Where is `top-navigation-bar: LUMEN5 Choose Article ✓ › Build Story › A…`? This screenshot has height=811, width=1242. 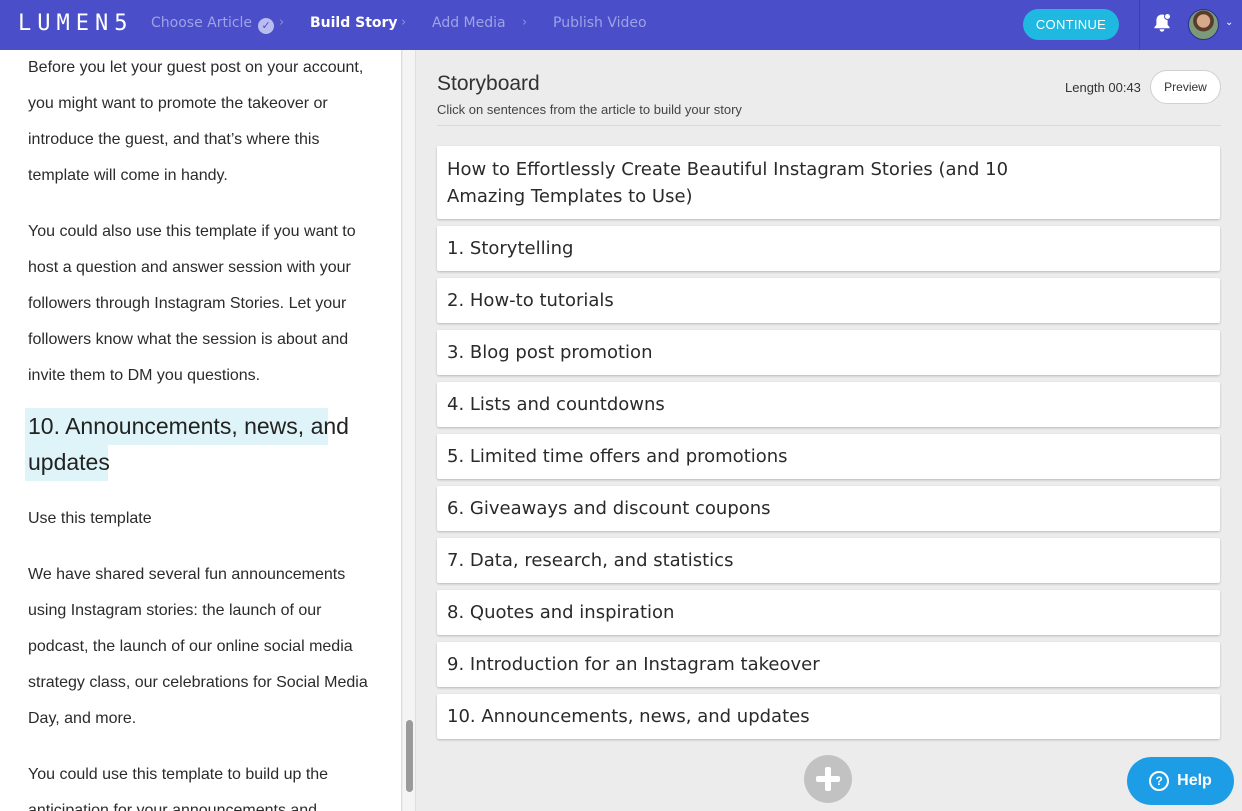
top-navigation-bar: LUMEN5 Choose Article ✓ › Build Story › A… is located at coordinates (621, 25).